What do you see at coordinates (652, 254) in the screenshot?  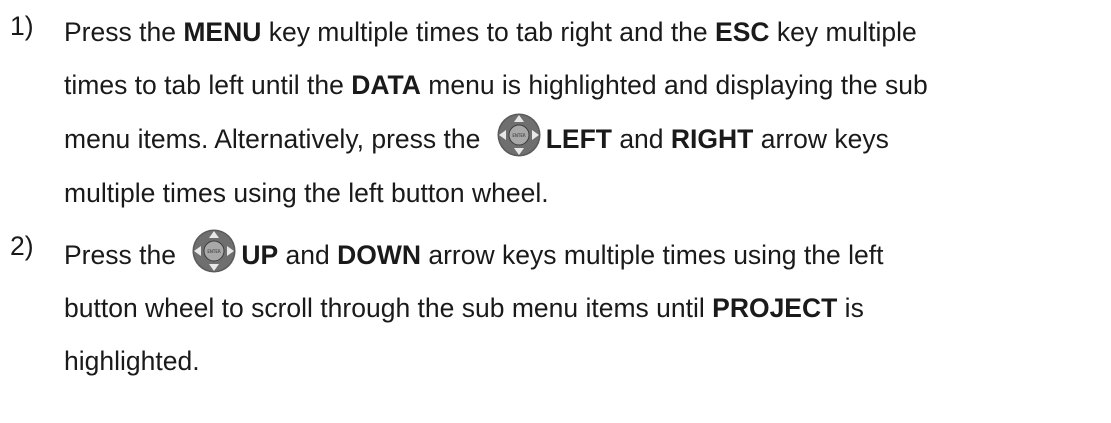 I see `step-text: arrow keys multiple times using the left` at bounding box center [652, 254].